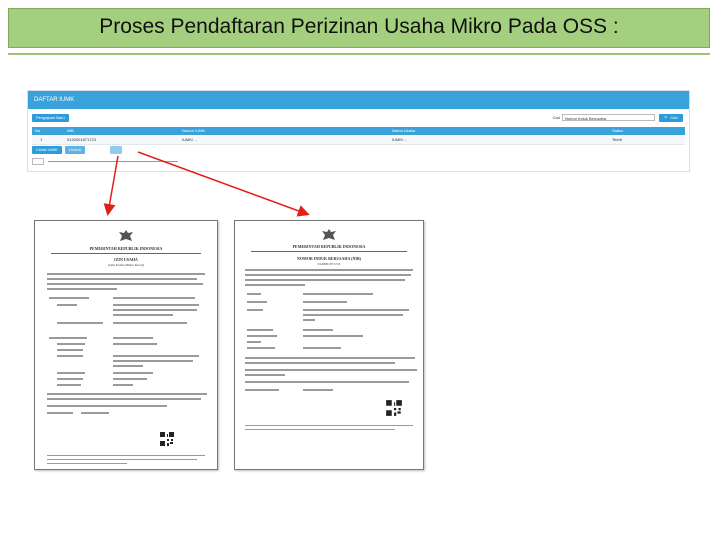 The height and width of the screenshot is (540, 720). I want to click on document-subtitle: 9120001871723, so click(329, 264).